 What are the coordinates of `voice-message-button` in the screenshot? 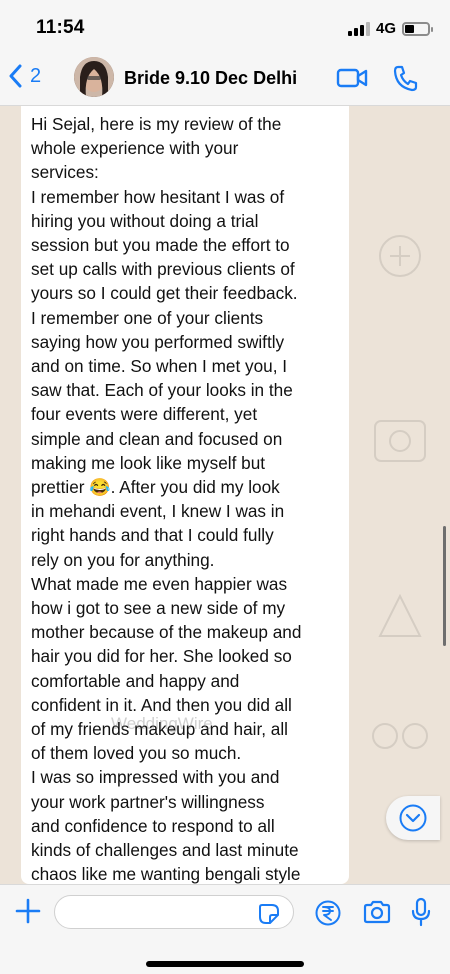 It's located at (421, 914).